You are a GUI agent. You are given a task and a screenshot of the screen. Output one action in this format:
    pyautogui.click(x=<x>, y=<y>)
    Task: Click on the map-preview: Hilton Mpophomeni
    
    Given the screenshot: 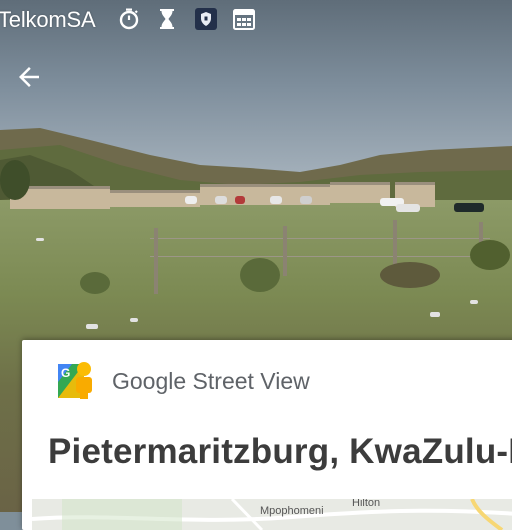 What is the action you would take?
    pyautogui.click(x=272, y=514)
    